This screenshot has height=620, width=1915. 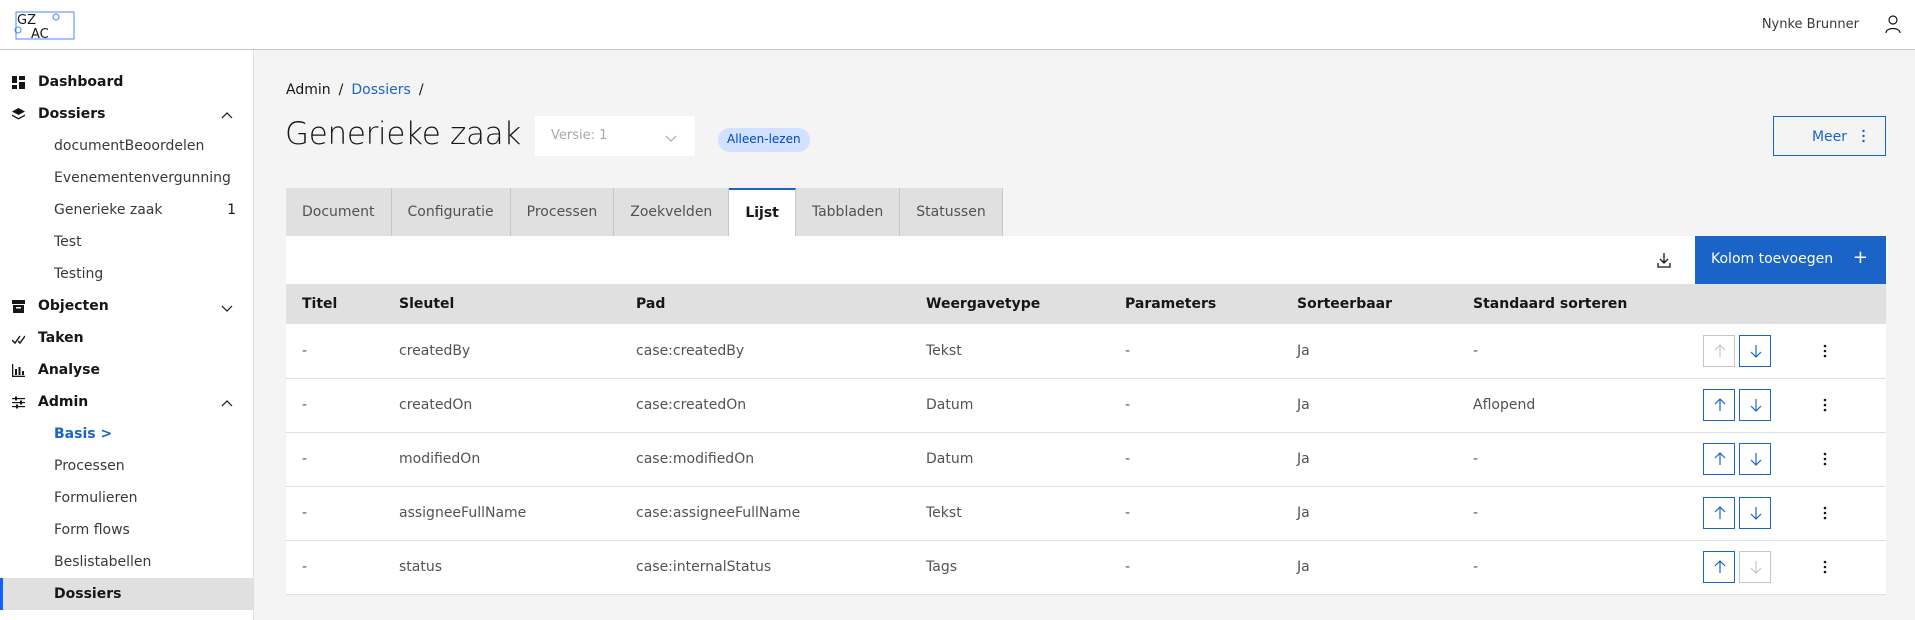 What do you see at coordinates (73, 306) in the screenshot?
I see `sidebar-item-label: Objecten` at bounding box center [73, 306].